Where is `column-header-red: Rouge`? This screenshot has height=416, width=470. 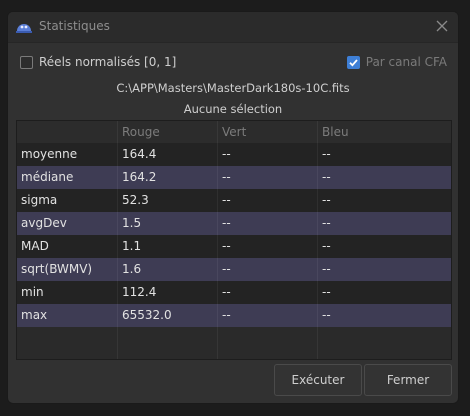 column-header-red: Rouge is located at coordinates (141, 132).